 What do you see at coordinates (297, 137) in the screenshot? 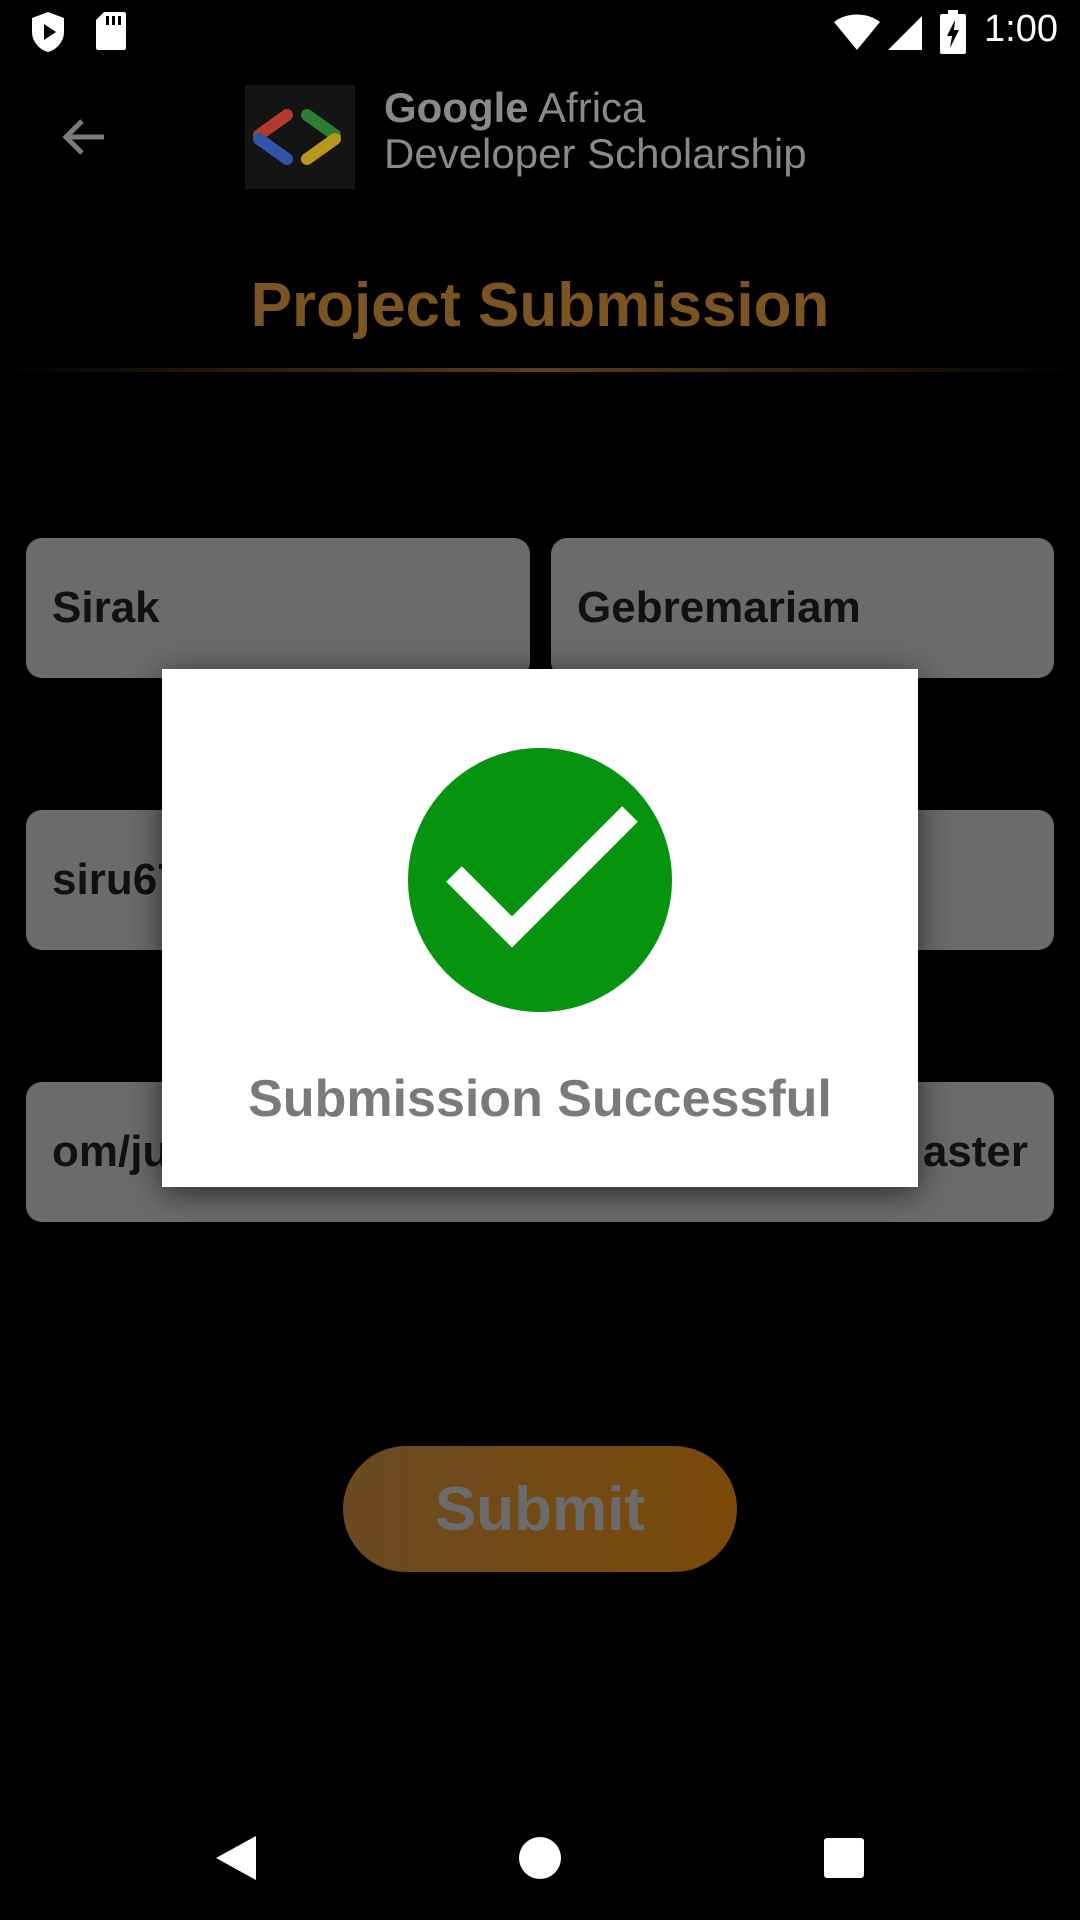
I see `code-brackets-icon` at bounding box center [297, 137].